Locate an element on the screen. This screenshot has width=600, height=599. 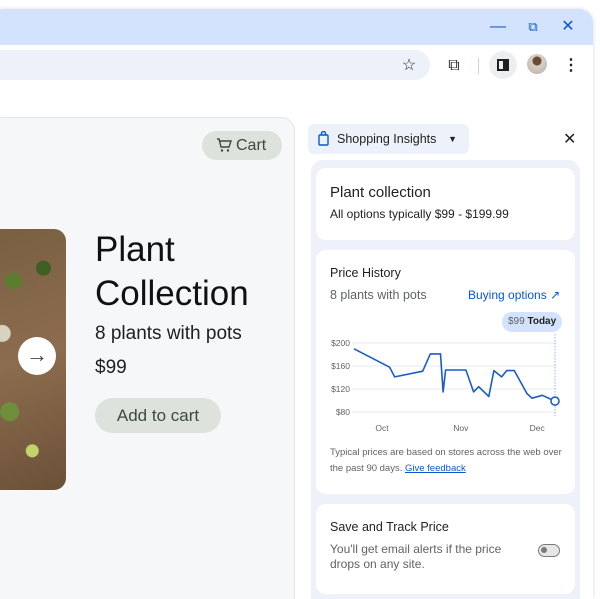
toolbar: ☆ ⧉ ⋮ is located at coordinates (296, 65).